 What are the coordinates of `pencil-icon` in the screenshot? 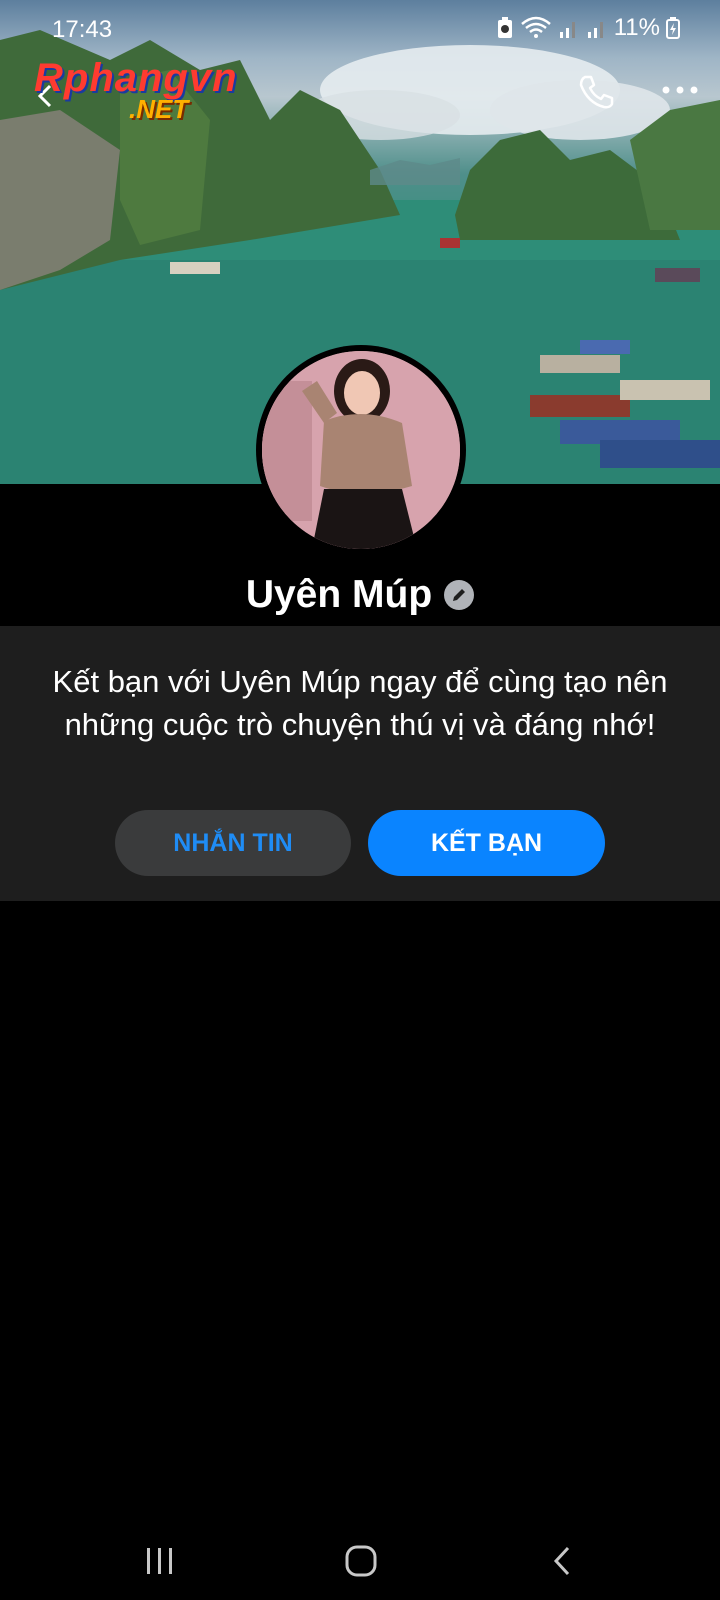 It's located at (459, 595).